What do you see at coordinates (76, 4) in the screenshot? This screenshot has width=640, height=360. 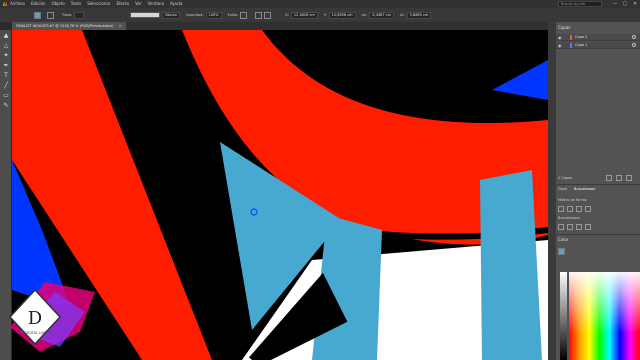 I see `menu-texto: Texto` at bounding box center [76, 4].